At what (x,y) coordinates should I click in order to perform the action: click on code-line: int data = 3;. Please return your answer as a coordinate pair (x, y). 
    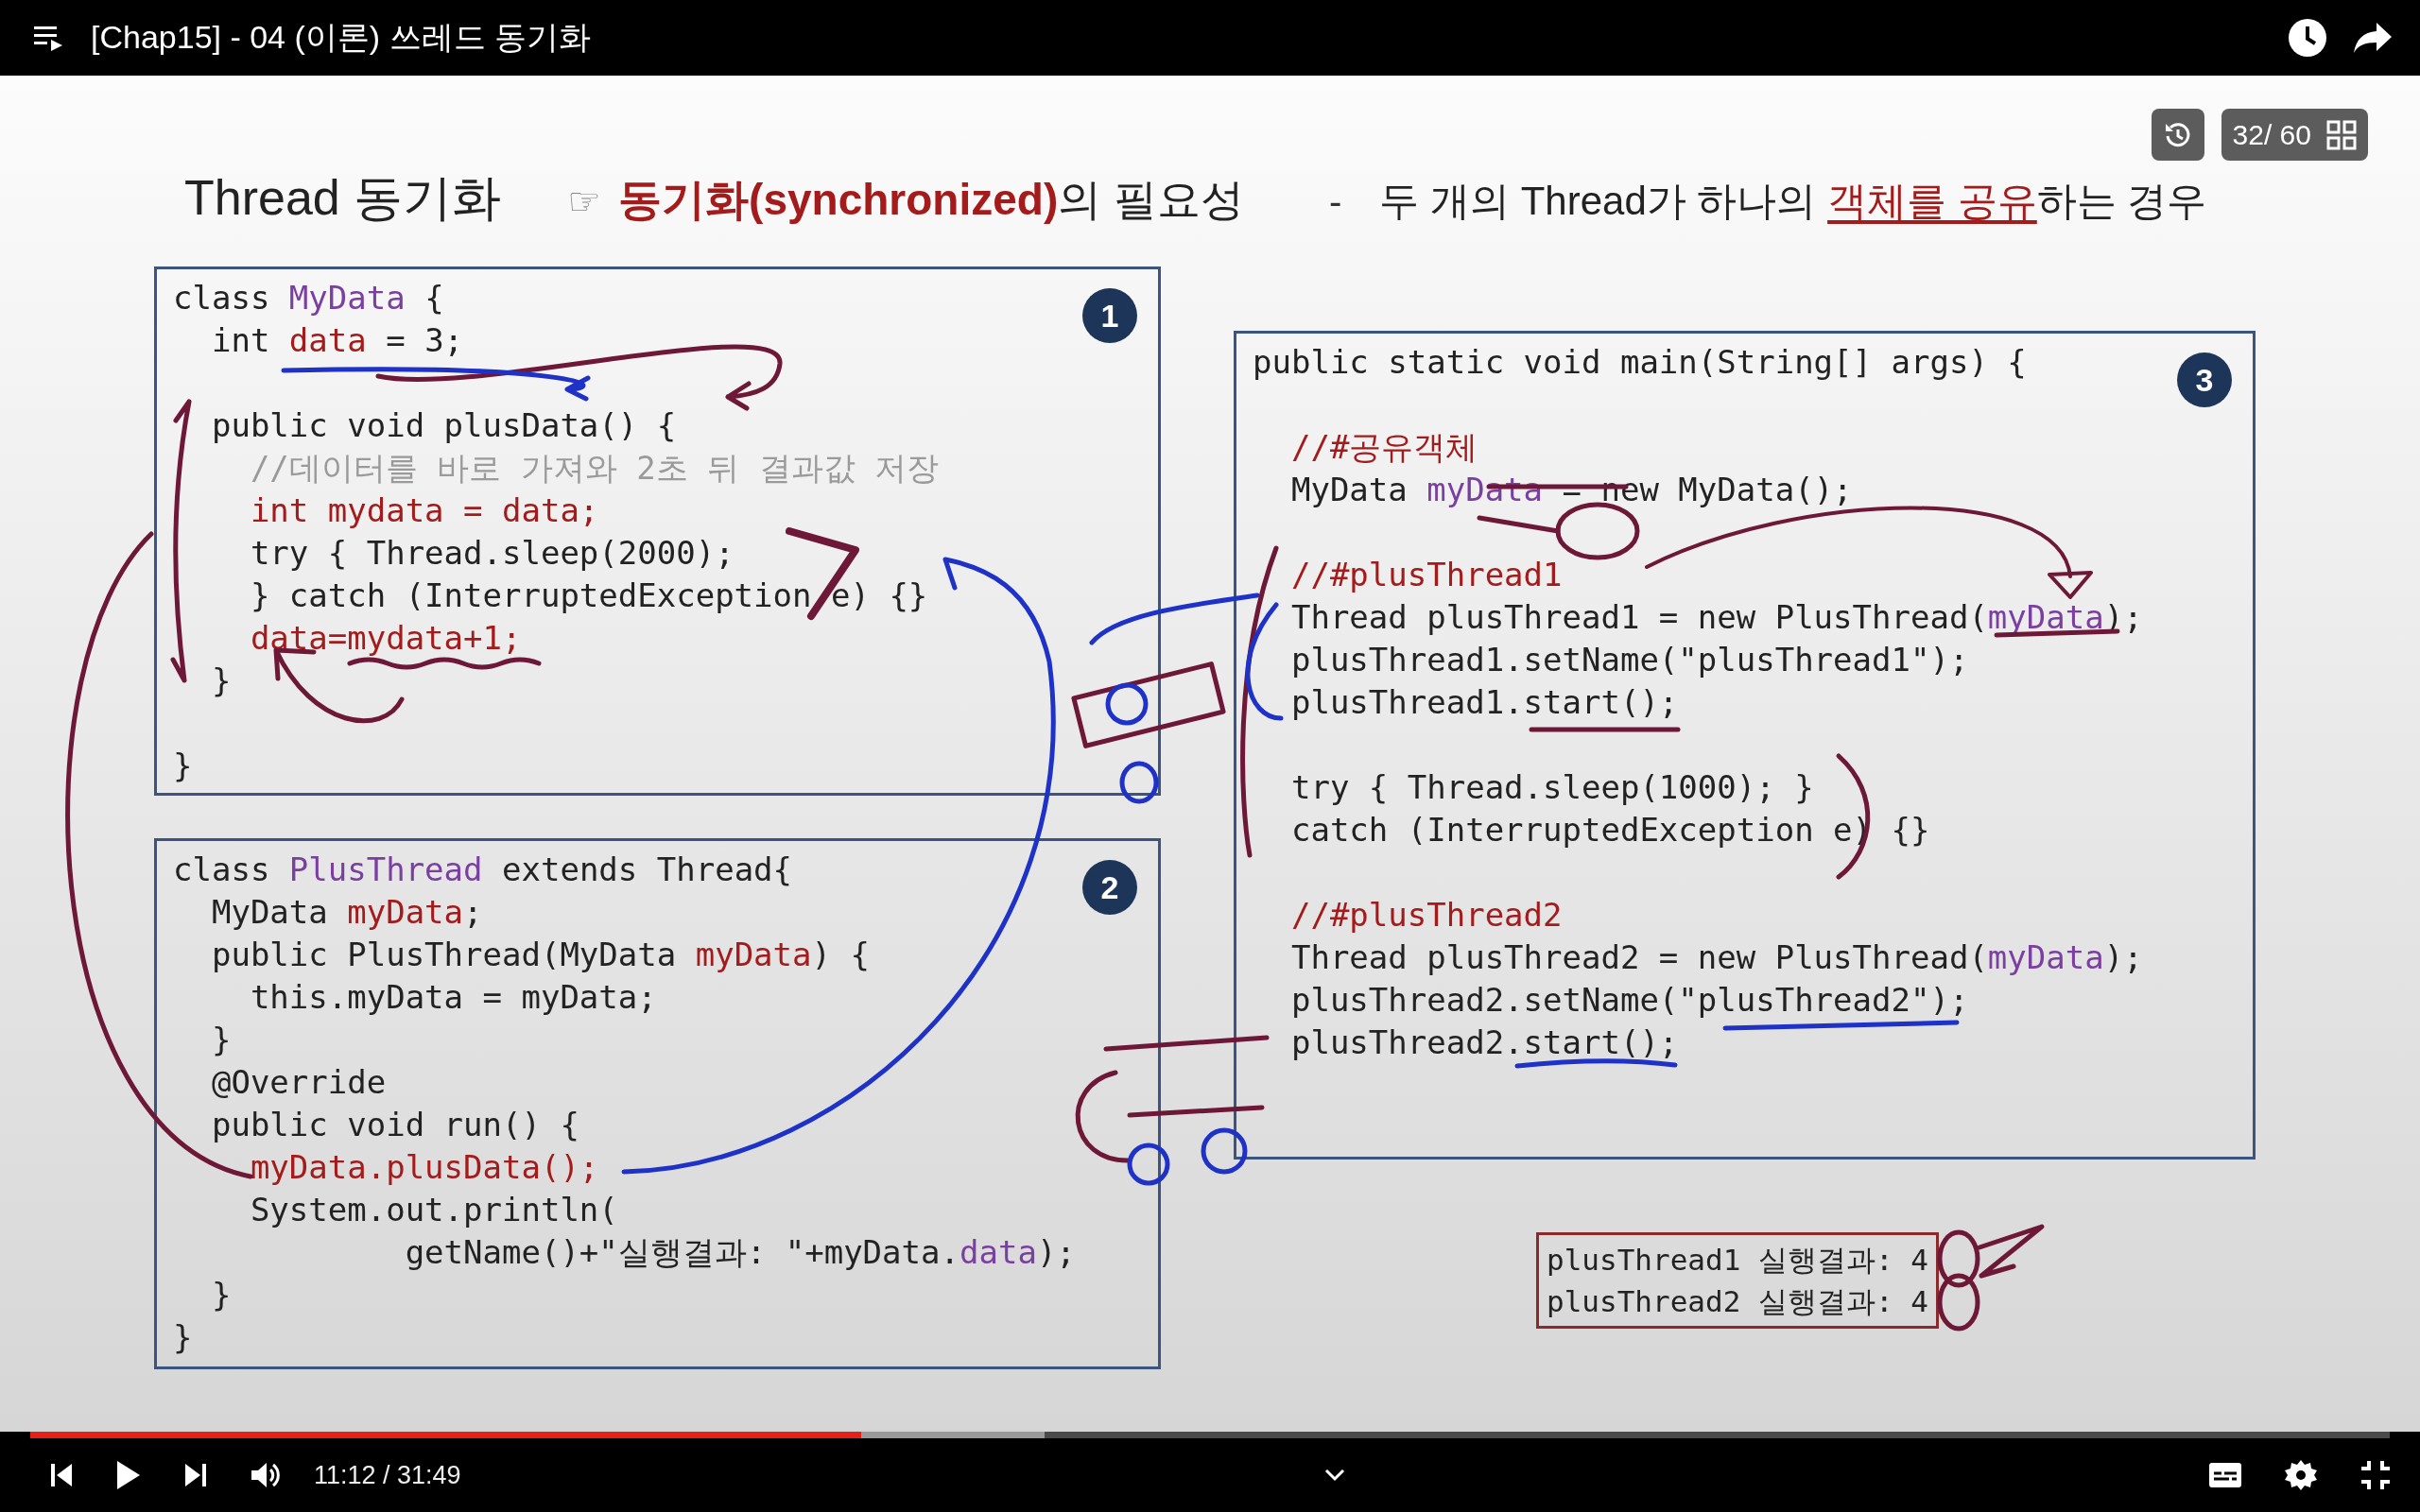
    Looking at the image, I should click on (337, 340).